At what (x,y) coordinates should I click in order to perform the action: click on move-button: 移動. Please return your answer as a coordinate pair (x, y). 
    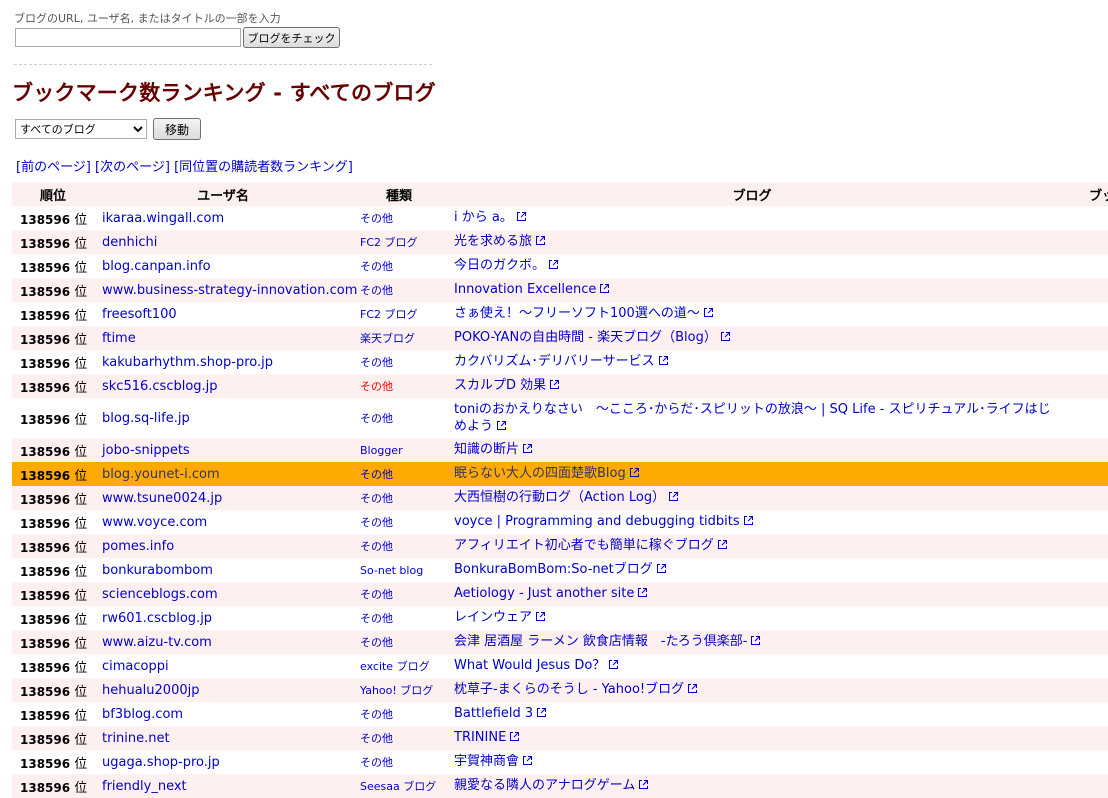
    Looking at the image, I should click on (177, 129).